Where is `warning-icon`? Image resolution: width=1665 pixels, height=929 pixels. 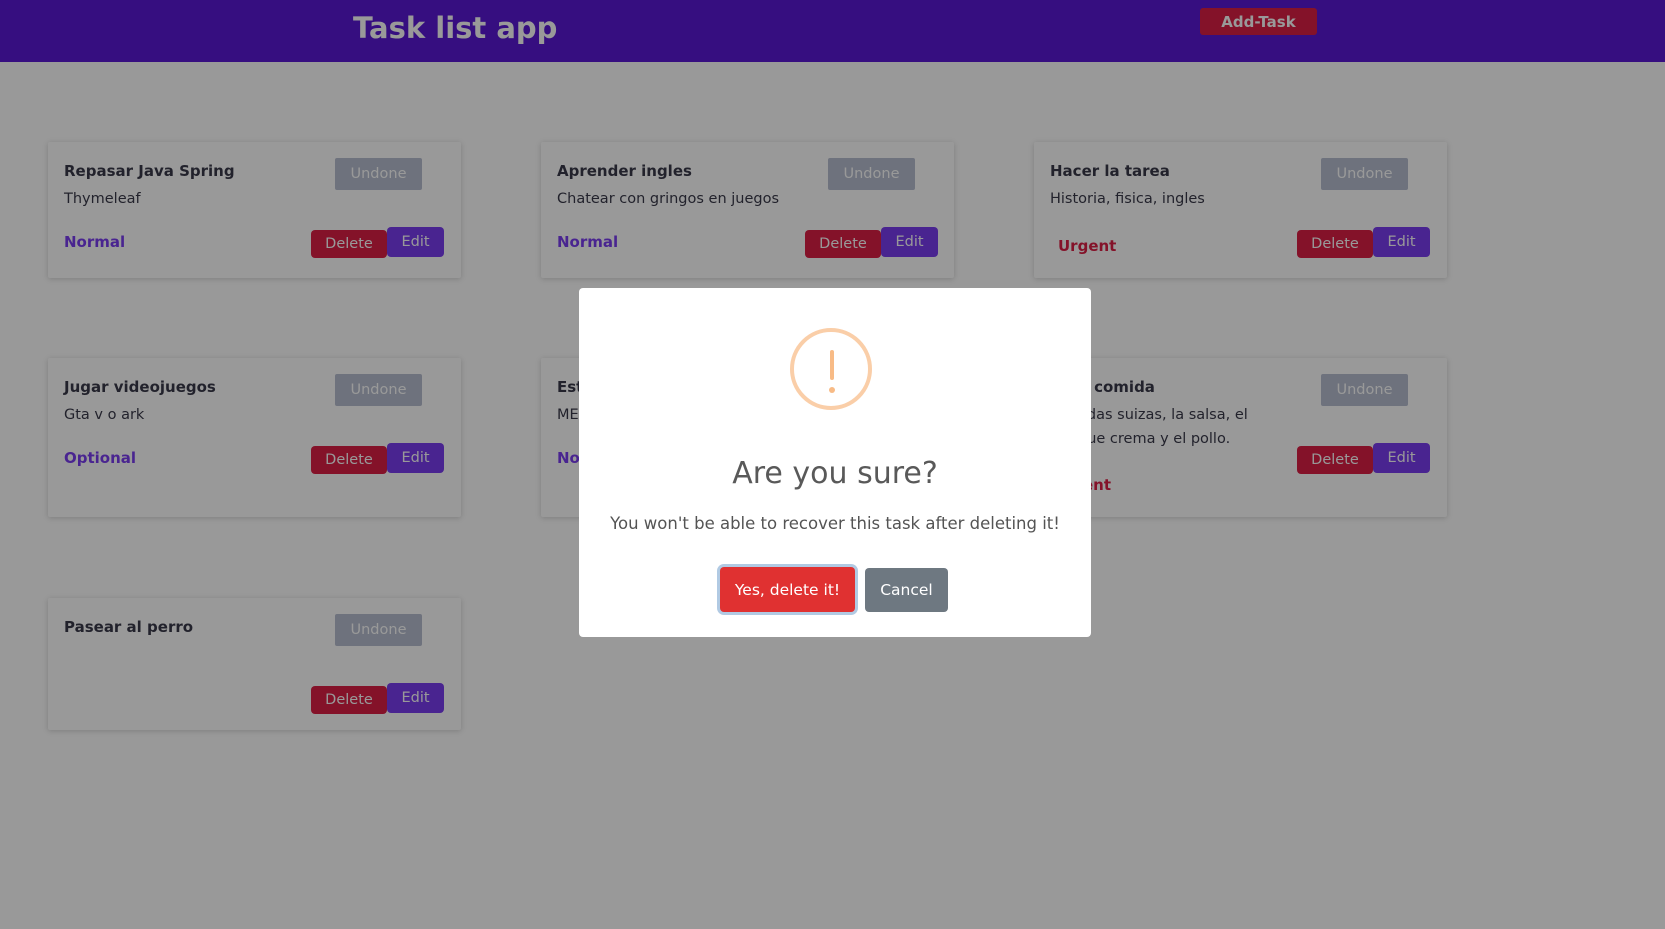 warning-icon is located at coordinates (831, 369).